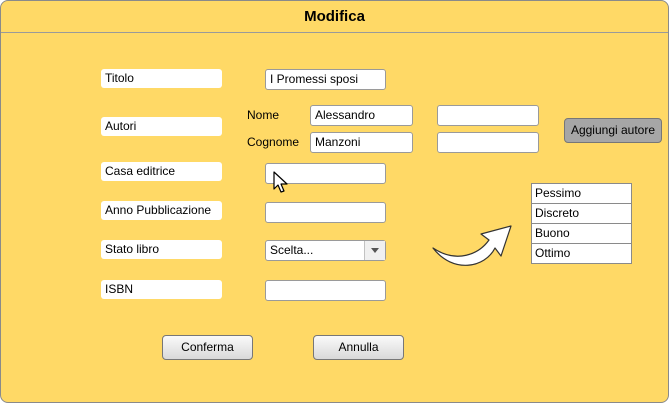 Image resolution: width=669 pixels, height=403 pixels. I want to click on anno-input, so click(325, 212).